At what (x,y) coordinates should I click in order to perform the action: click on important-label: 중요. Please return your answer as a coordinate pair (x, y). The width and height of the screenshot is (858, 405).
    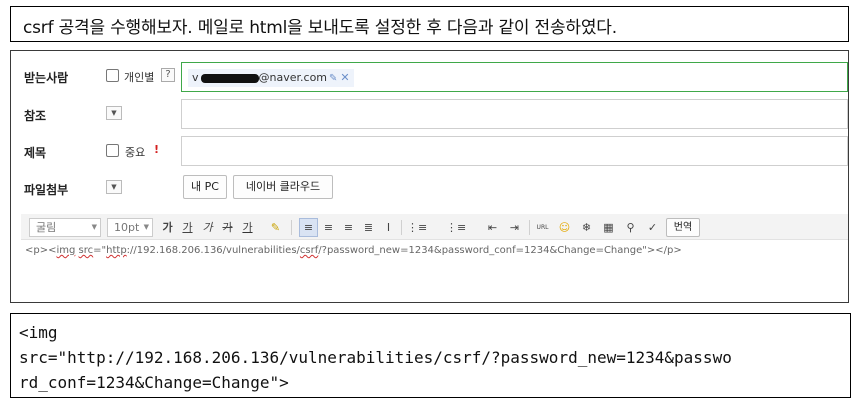
    Looking at the image, I should click on (135, 152).